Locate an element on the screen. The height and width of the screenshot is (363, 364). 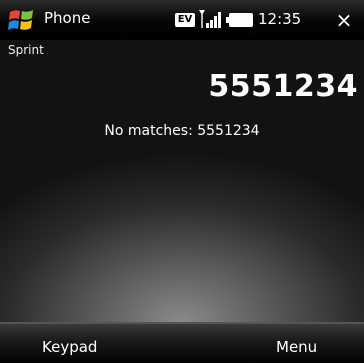
carrier-name: Sprint is located at coordinates (26, 50).